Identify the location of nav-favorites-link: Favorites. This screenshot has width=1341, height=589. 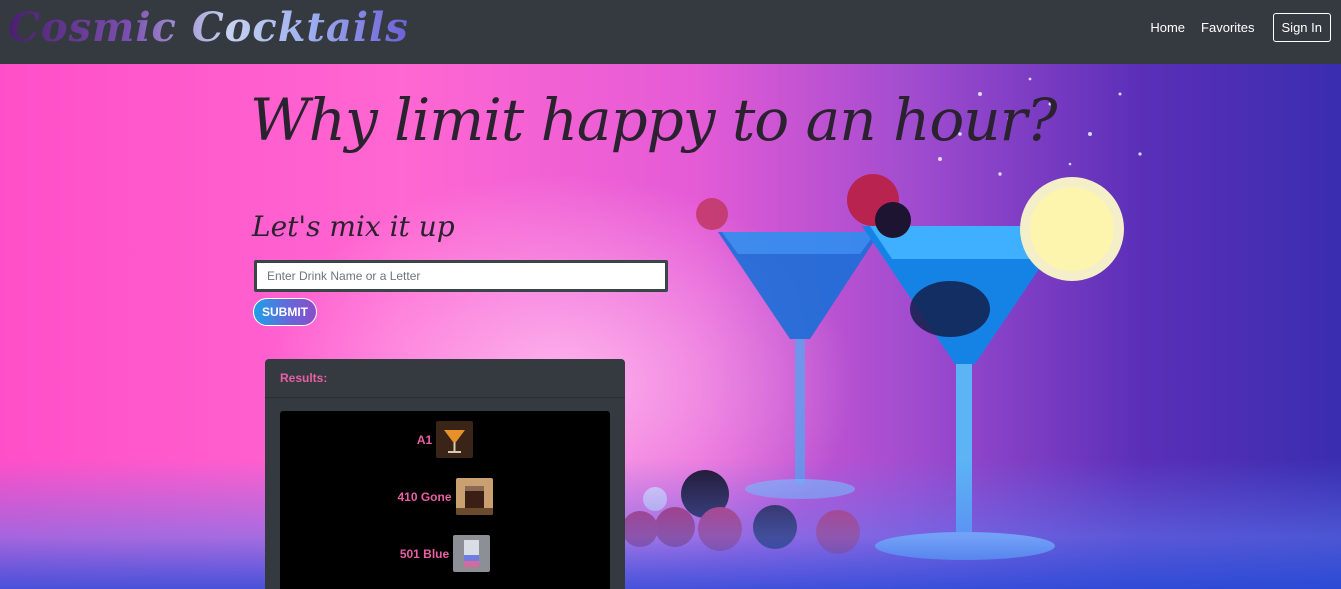
(1227, 27).